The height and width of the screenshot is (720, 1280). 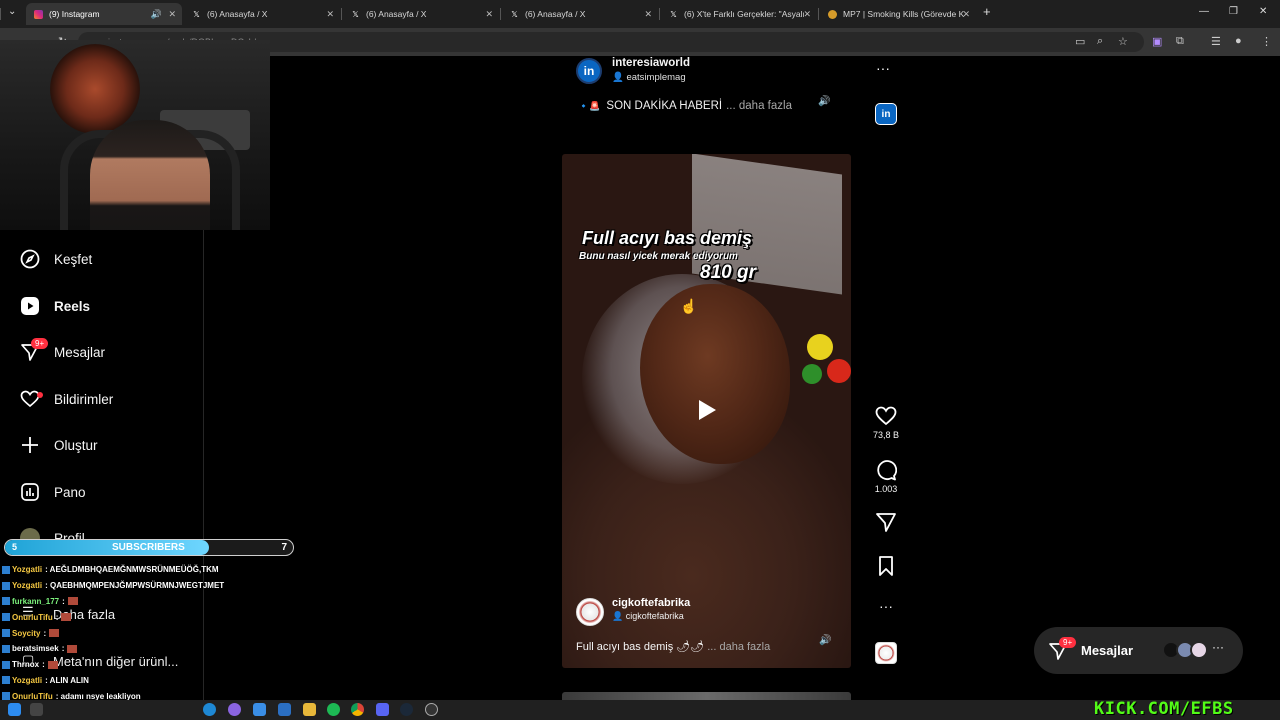 I want to click on comment-button: 1.003, so click(x=886, y=476).